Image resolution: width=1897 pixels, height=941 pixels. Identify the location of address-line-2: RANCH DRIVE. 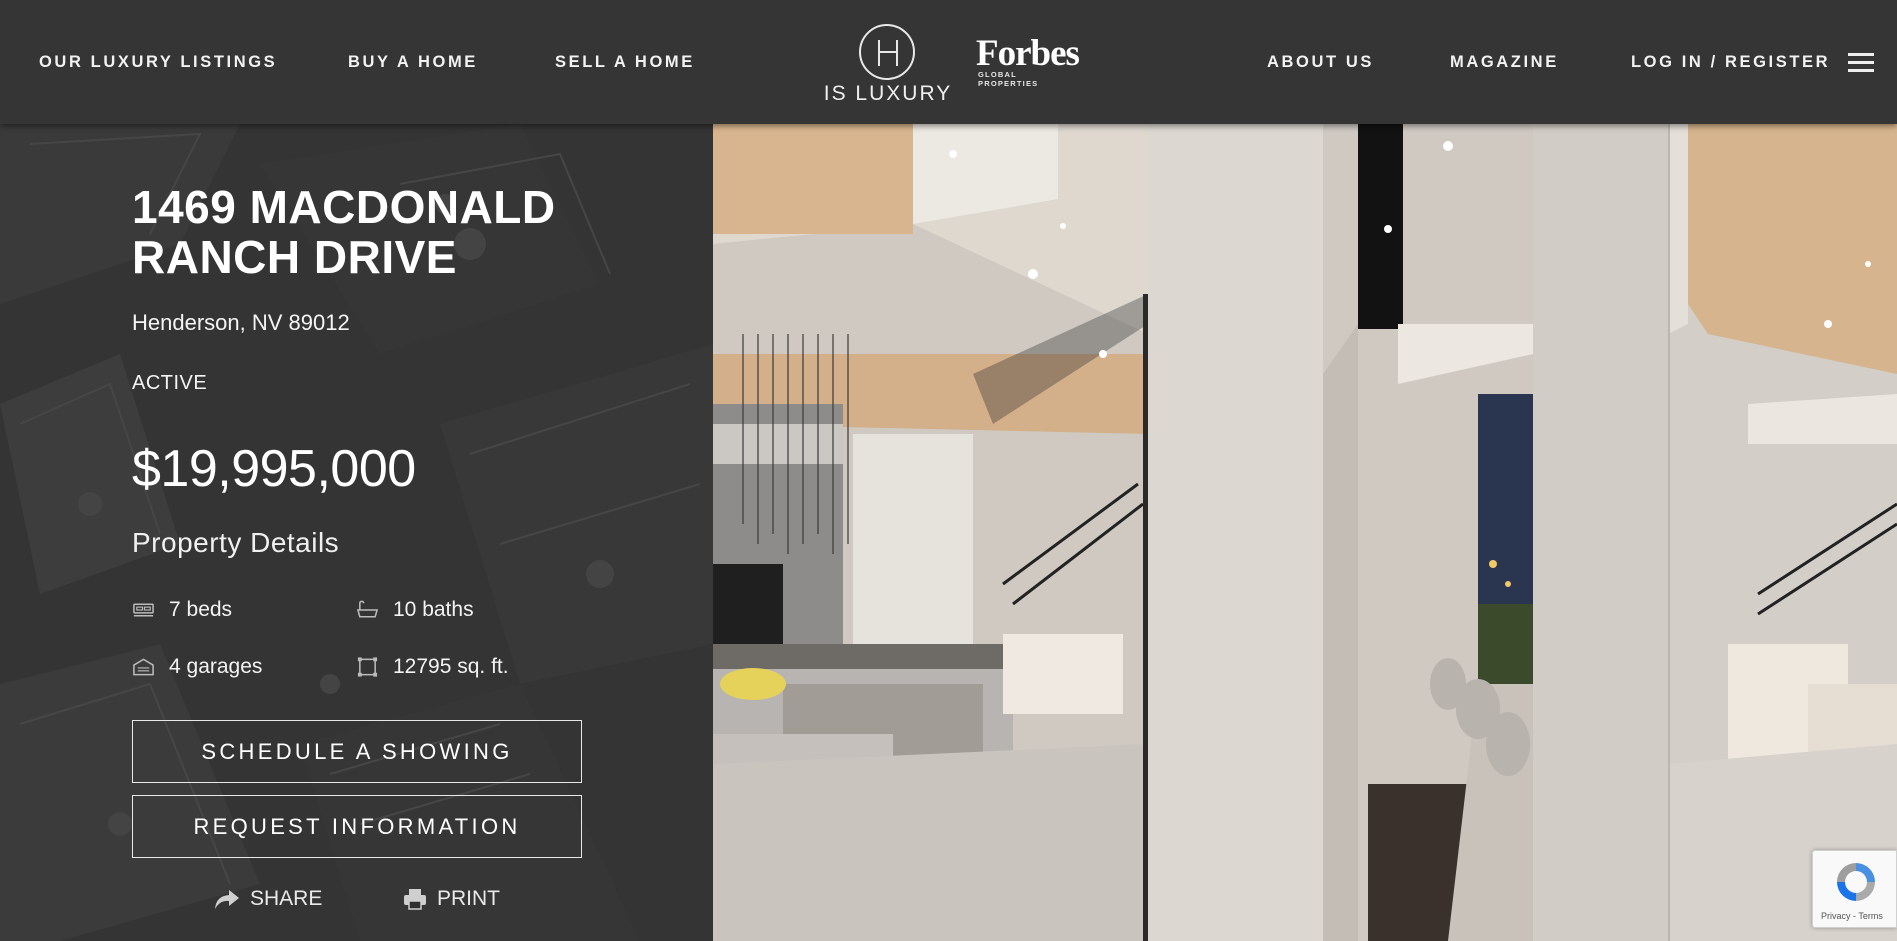
(294, 257).